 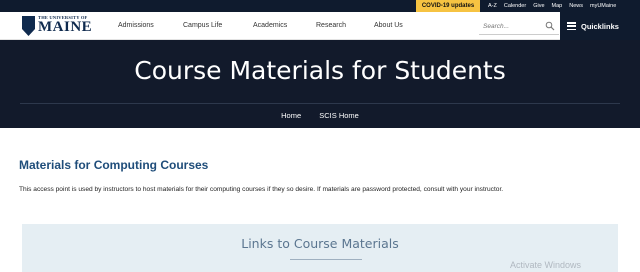 I want to click on nav-item-about-us: About Us, so click(x=388, y=26).